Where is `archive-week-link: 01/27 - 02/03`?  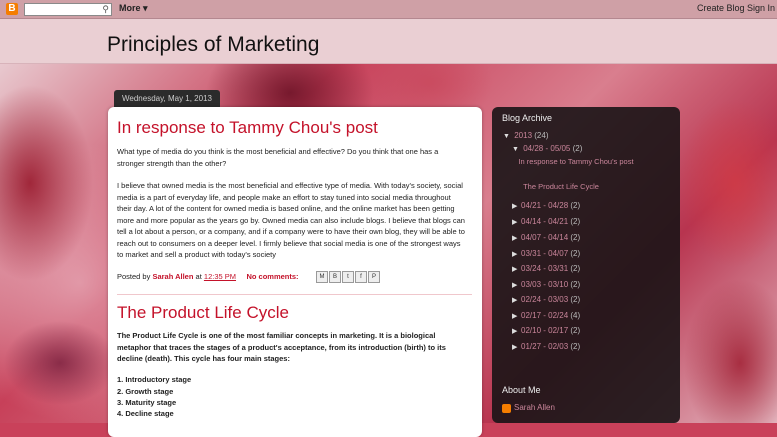
archive-week-link: 01/27 - 02/03 is located at coordinates (544, 346).